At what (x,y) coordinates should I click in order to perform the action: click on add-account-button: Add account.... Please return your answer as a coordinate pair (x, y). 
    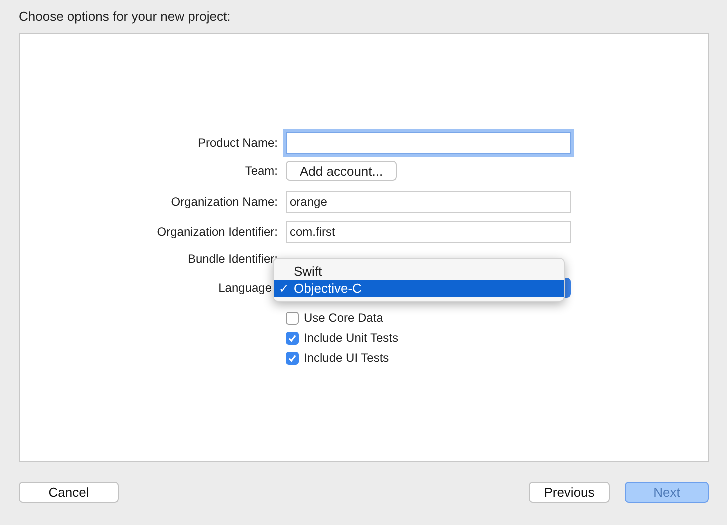
    Looking at the image, I should click on (342, 171).